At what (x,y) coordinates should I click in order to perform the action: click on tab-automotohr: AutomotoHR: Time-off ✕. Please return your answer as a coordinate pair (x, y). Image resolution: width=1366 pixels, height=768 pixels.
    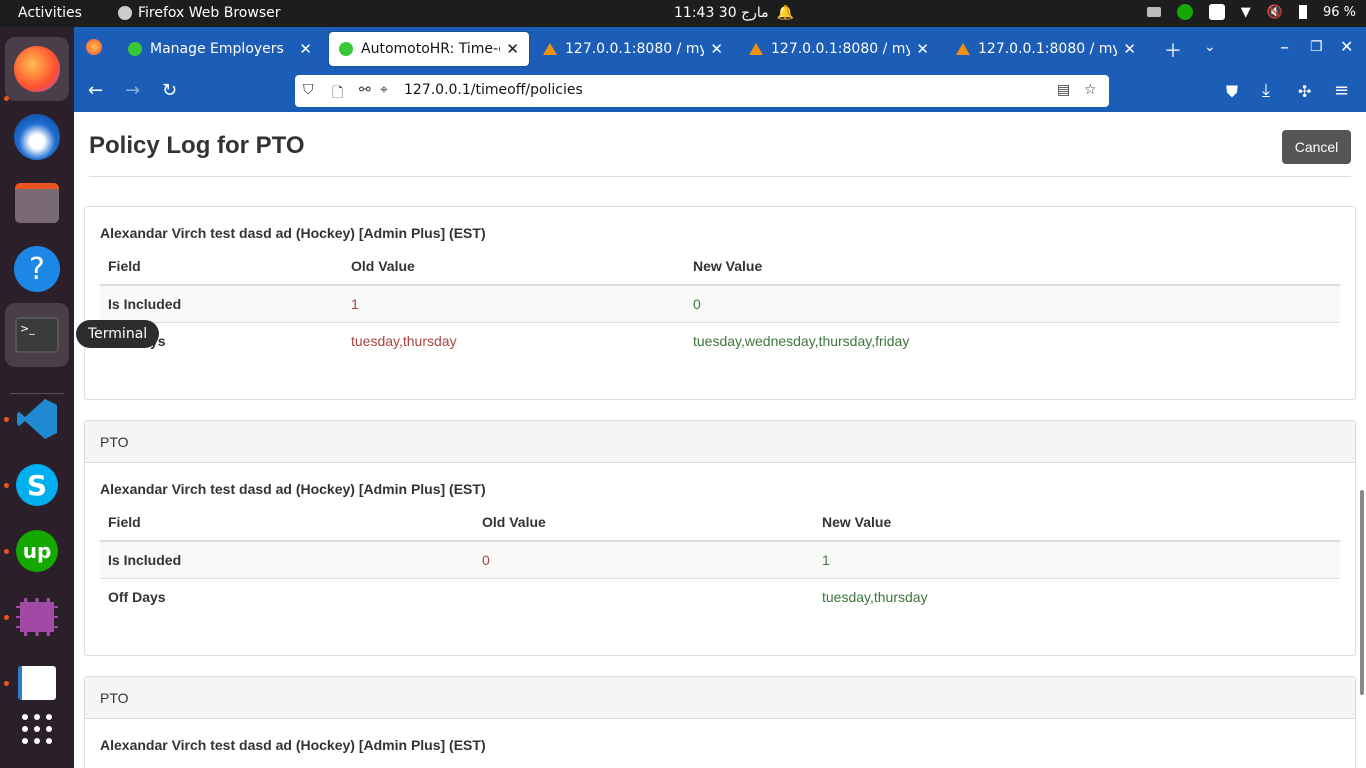
    Looking at the image, I should click on (429, 49).